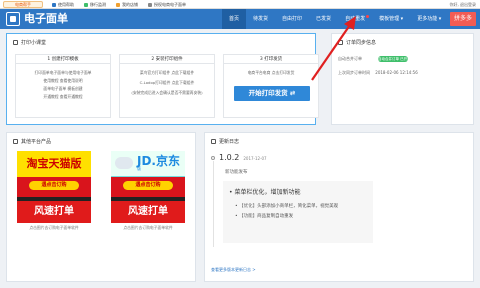 The height and width of the screenshot is (288, 480). What do you see at coordinates (357, 42) in the screenshot?
I see `order-sync-title: 订单同步信息` at bounding box center [357, 42].